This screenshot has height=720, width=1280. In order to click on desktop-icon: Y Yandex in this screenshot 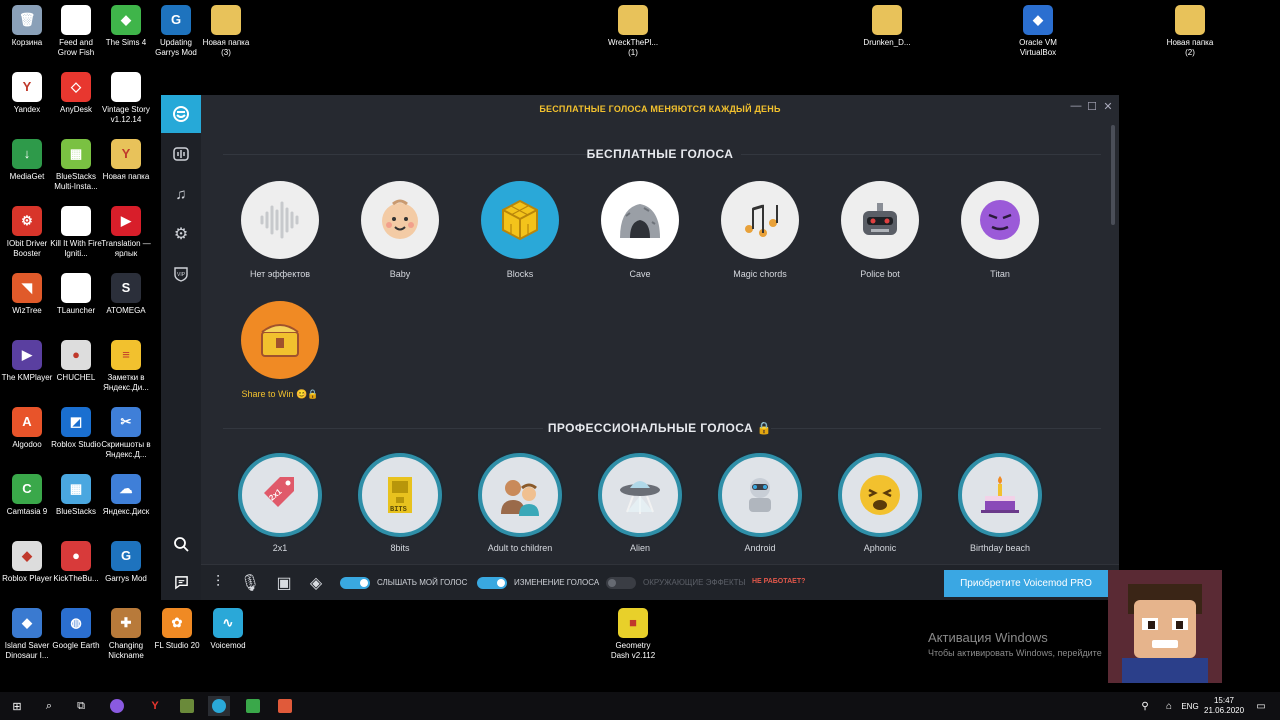, I will do `click(27, 93)`.